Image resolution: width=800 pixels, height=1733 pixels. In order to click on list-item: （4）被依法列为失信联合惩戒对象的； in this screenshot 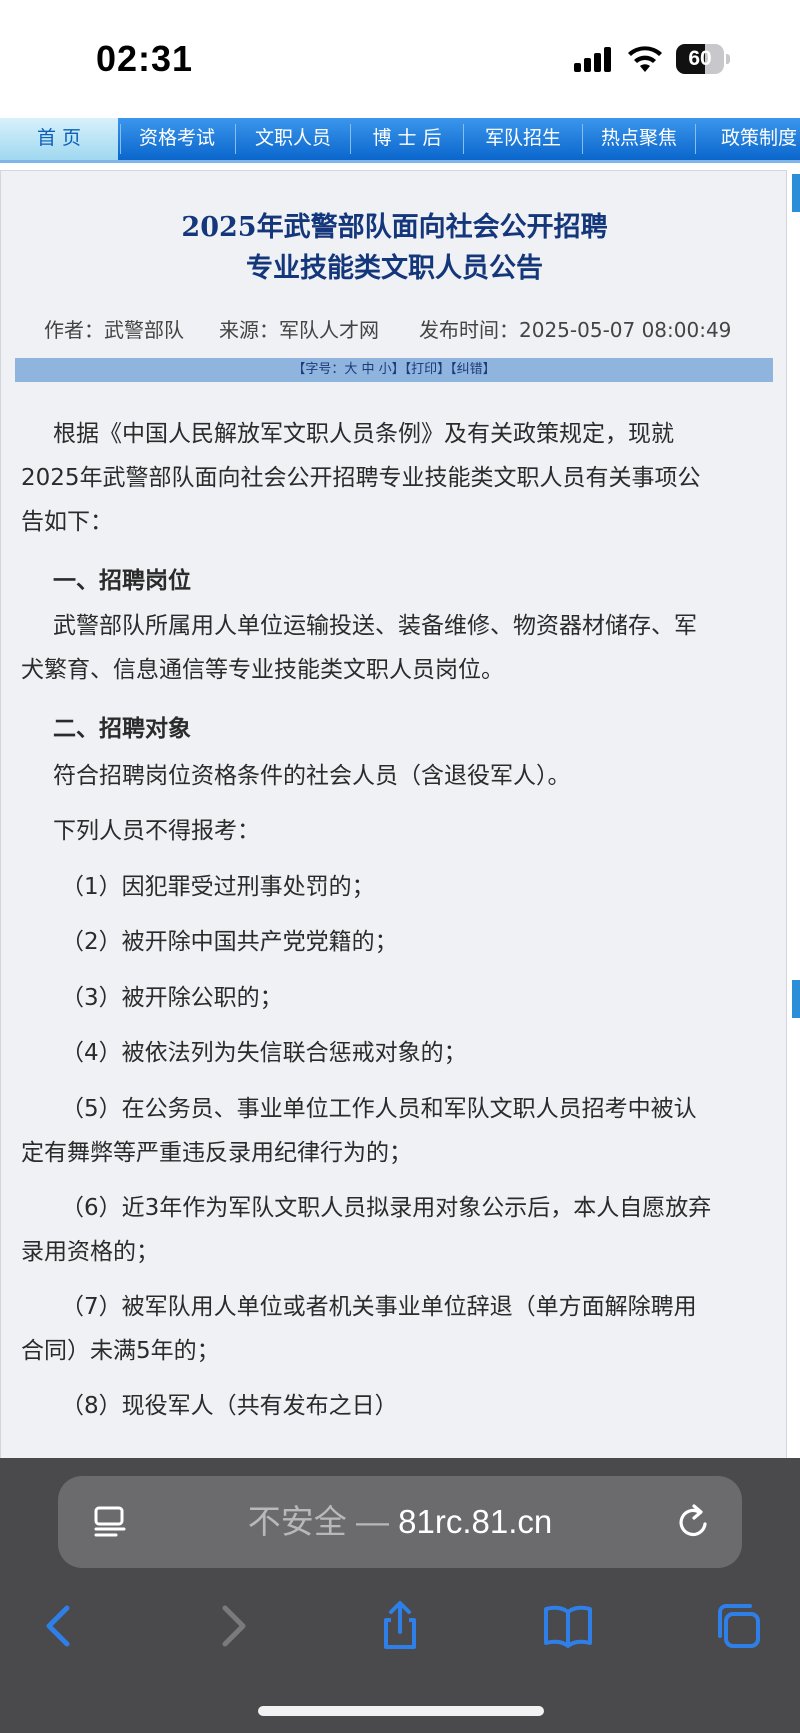, I will do `click(264, 1053)`.